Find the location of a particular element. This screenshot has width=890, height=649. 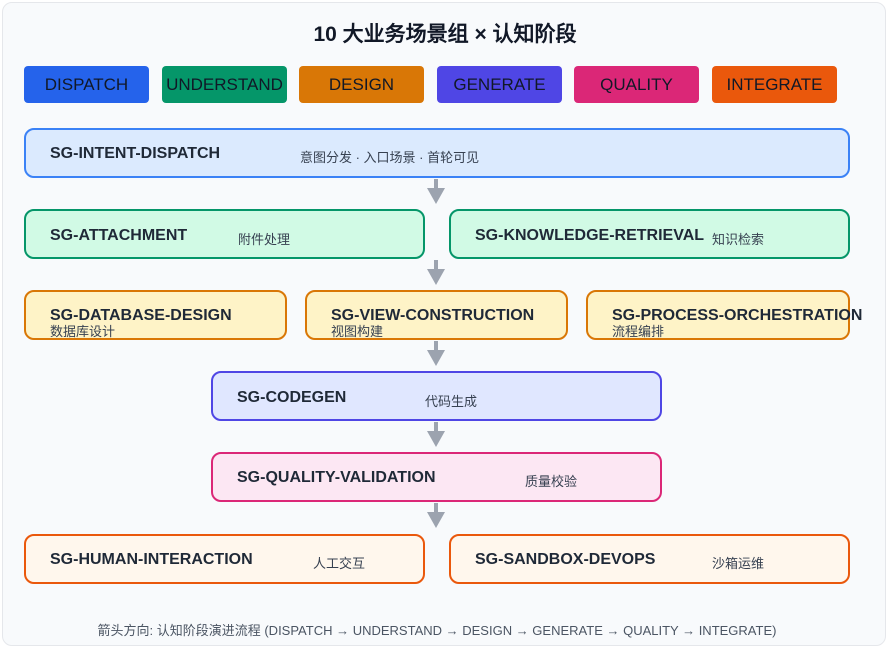

group-desc-knowledge-retrieval: 知识检索 is located at coordinates (738, 239).